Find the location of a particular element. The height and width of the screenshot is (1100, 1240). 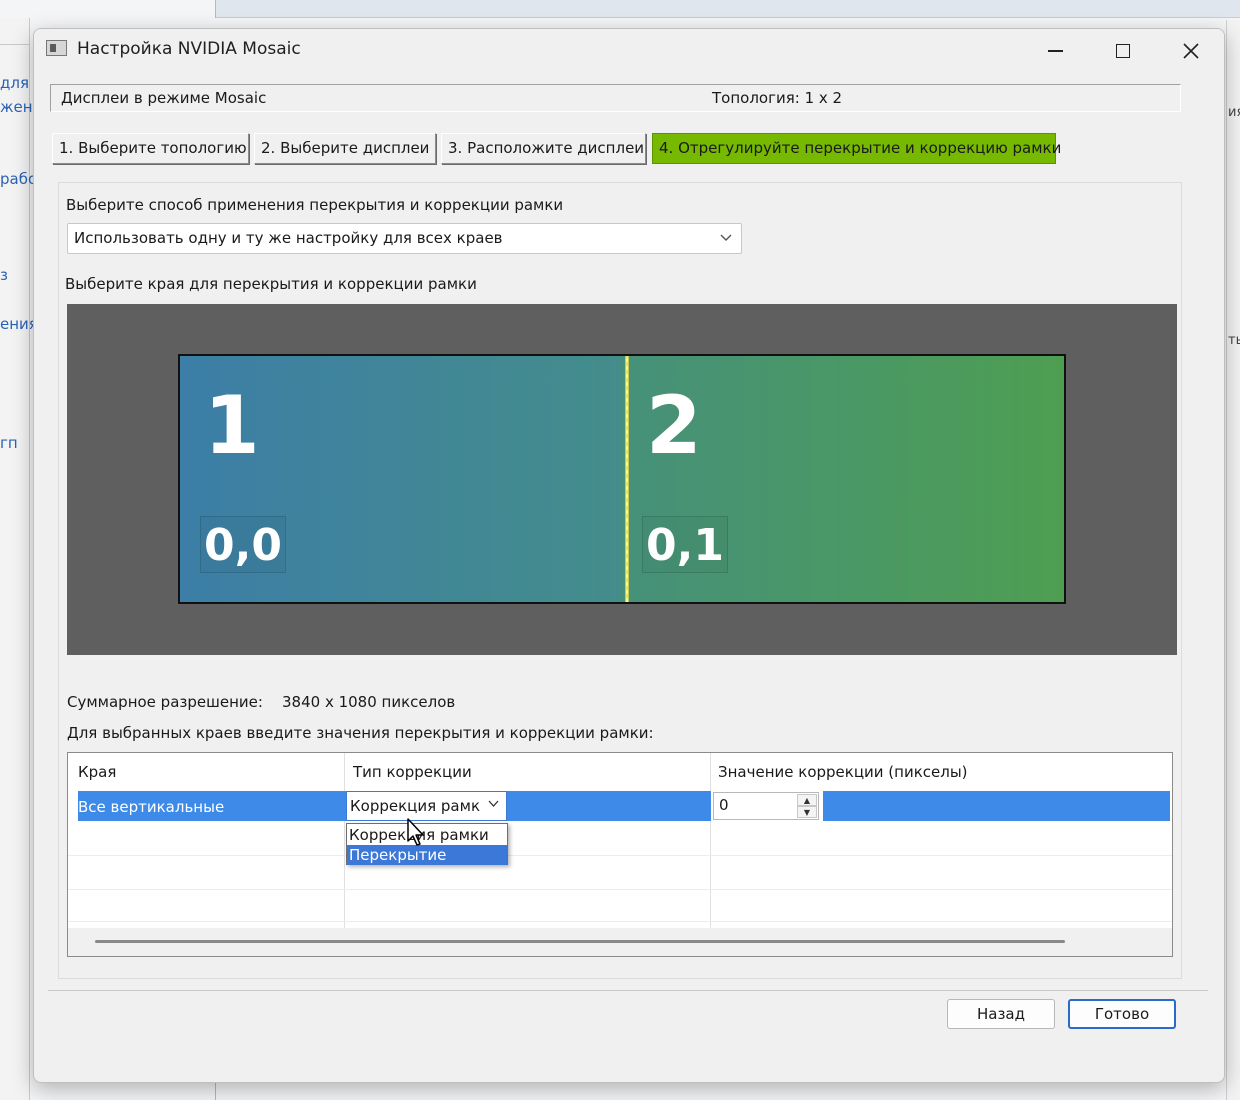

selected-edge-seam is located at coordinates (627, 479).